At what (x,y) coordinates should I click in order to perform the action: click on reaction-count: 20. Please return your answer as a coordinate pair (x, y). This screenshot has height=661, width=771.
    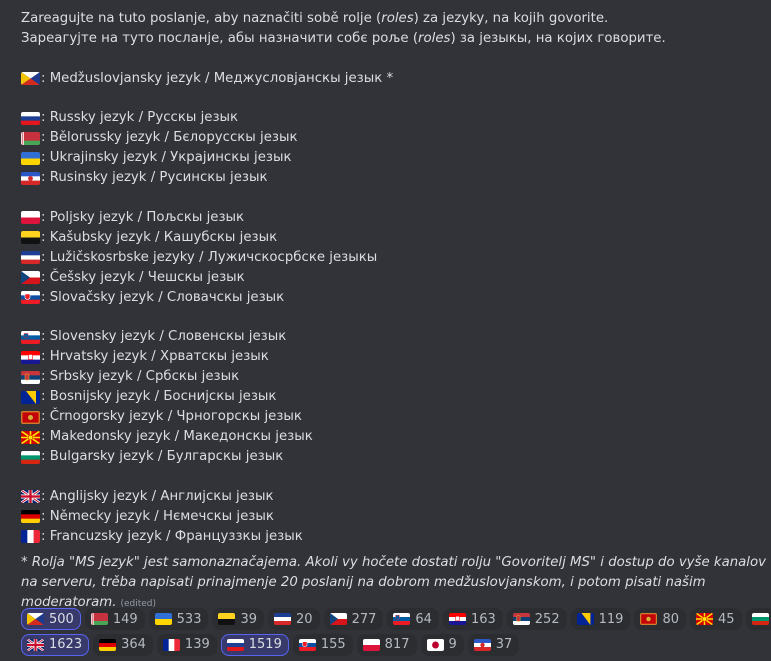
    Looking at the image, I should click on (304, 619).